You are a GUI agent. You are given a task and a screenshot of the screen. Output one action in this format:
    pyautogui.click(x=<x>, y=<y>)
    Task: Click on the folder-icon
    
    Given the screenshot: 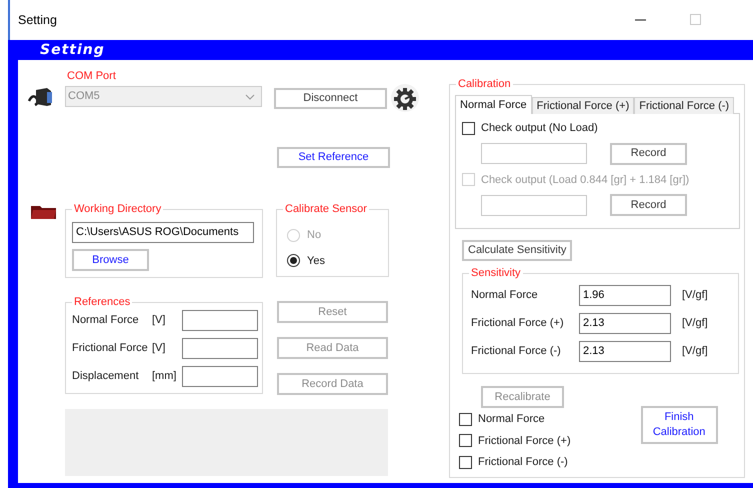 What is the action you would take?
    pyautogui.click(x=43, y=212)
    